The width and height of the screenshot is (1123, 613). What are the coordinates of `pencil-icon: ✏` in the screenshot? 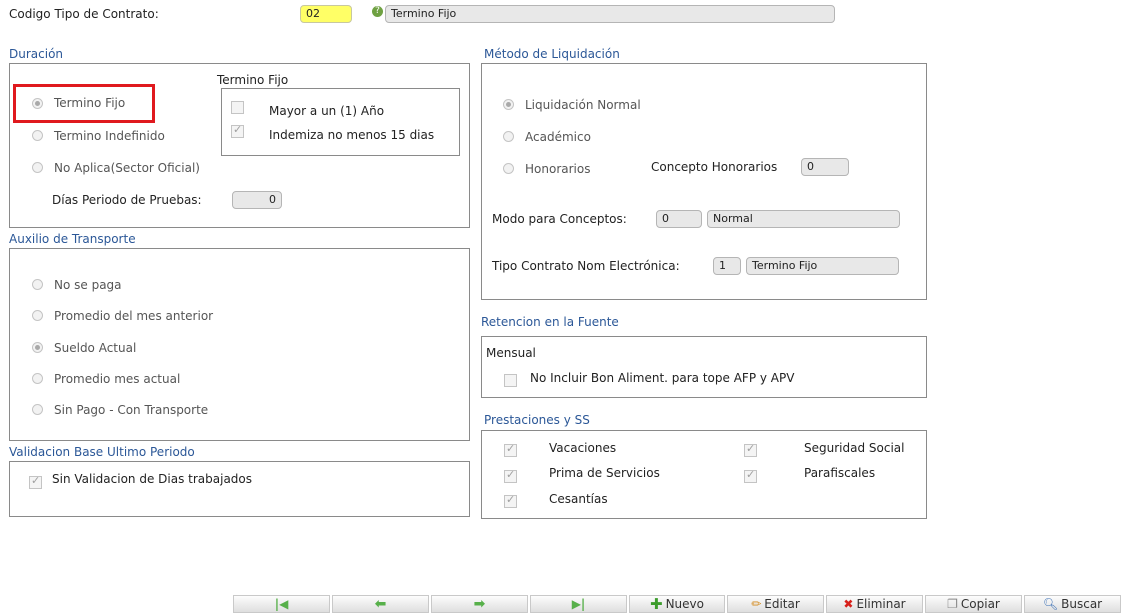 It's located at (756, 604).